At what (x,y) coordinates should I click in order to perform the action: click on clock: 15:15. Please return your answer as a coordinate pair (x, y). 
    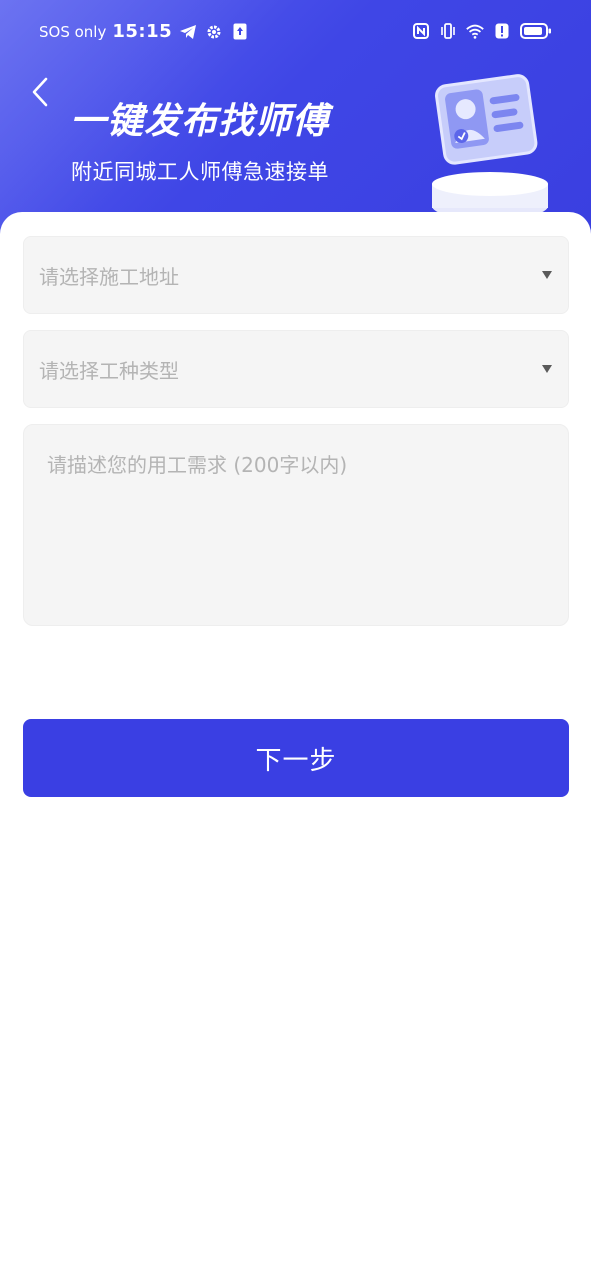
    Looking at the image, I should click on (142, 31).